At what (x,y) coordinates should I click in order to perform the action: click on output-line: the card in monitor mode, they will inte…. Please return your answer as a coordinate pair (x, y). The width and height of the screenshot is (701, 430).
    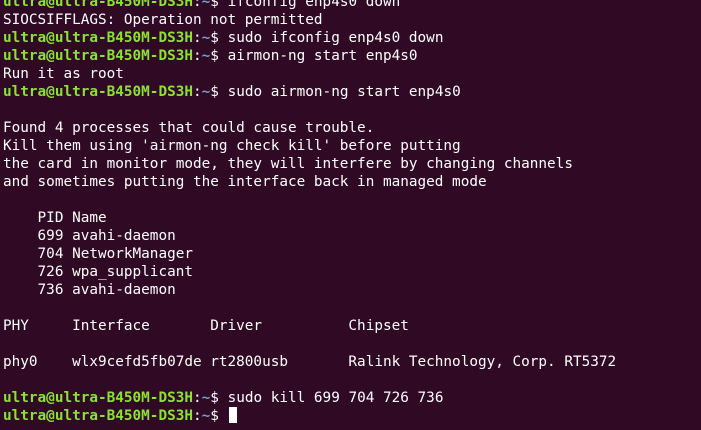
    Looking at the image, I should click on (288, 164).